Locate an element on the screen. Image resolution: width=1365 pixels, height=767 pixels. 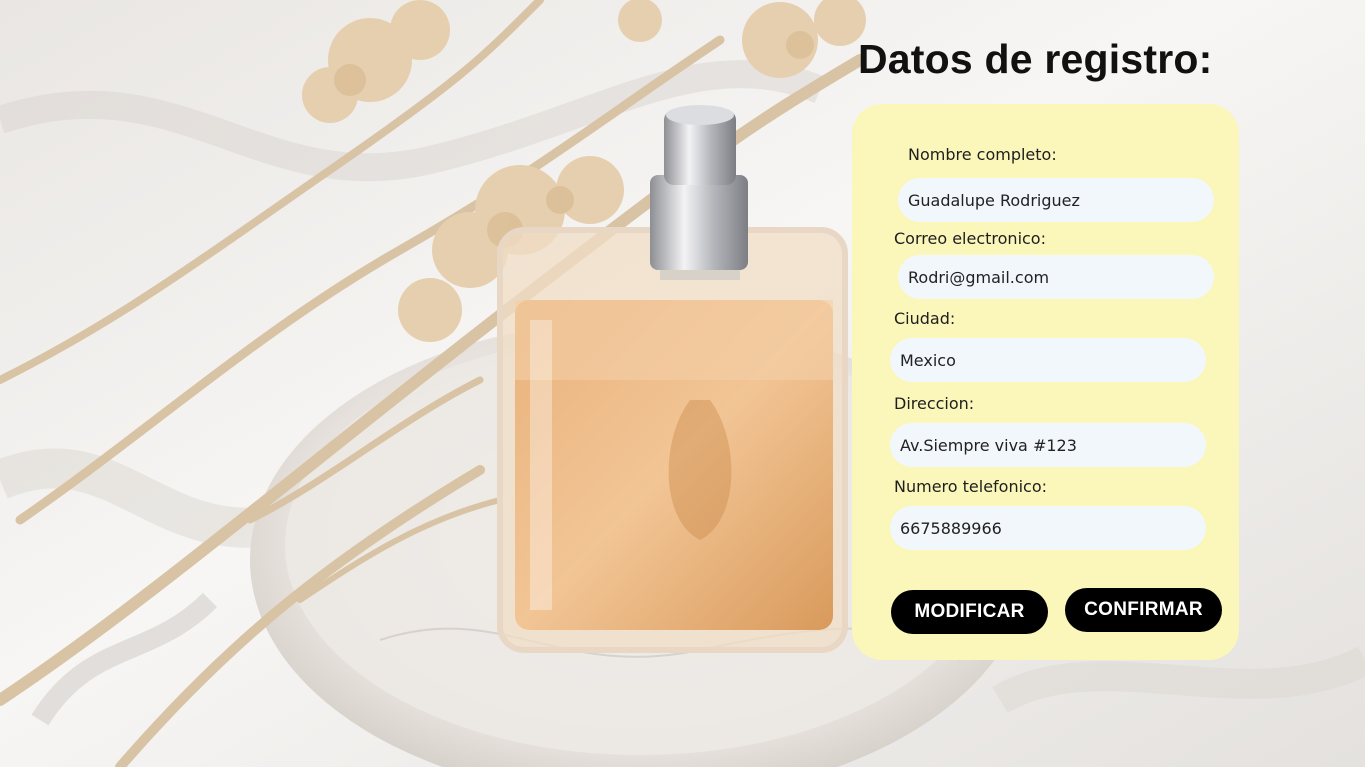
city-label: Ciudad: is located at coordinates (925, 318).